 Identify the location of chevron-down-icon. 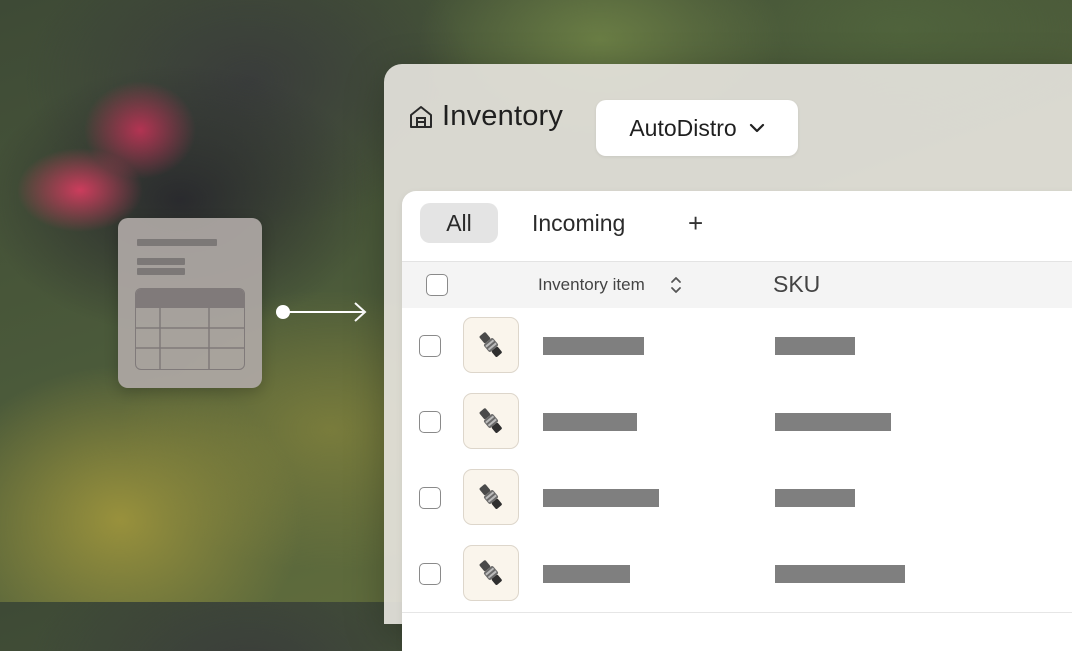
(756, 128).